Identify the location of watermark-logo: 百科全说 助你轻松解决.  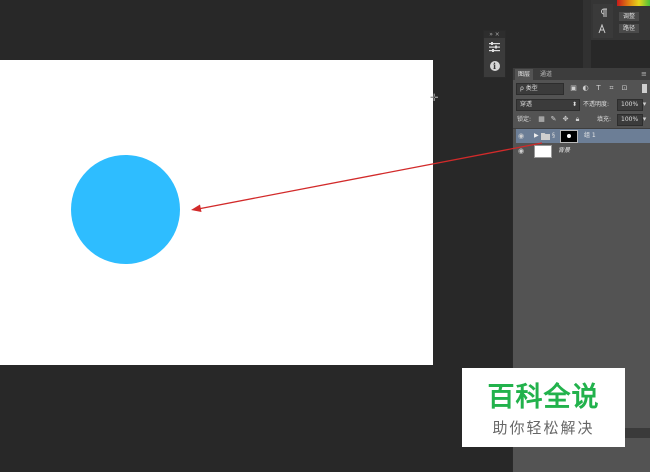
(543, 407).